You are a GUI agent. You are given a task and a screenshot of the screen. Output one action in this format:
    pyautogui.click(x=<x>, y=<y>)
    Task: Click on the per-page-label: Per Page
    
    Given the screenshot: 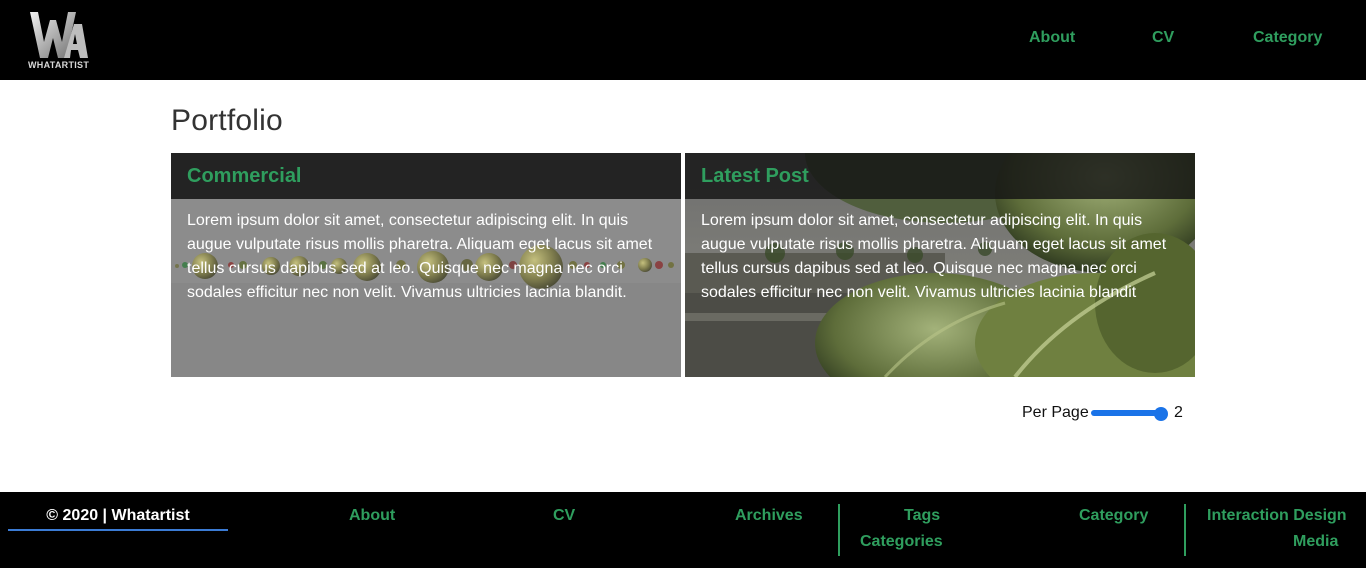 What is the action you would take?
    pyautogui.click(x=1055, y=412)
    